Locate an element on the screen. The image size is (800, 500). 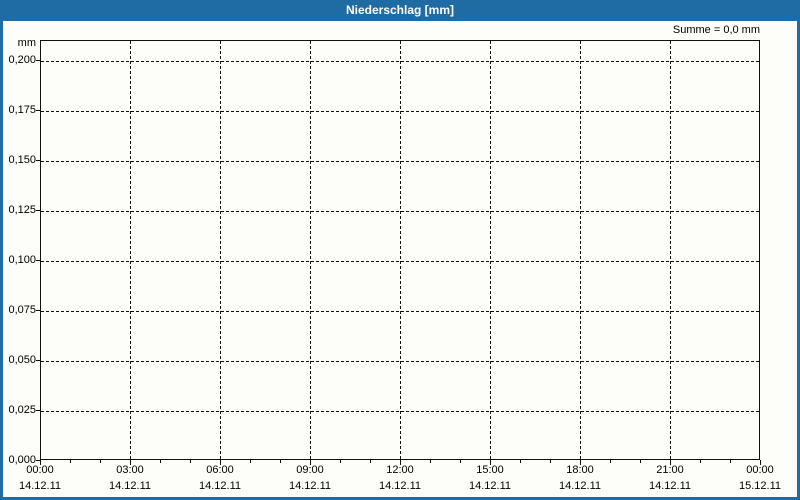
y-axis-tick-label: 0,125 is located at coordinates (22, 210).